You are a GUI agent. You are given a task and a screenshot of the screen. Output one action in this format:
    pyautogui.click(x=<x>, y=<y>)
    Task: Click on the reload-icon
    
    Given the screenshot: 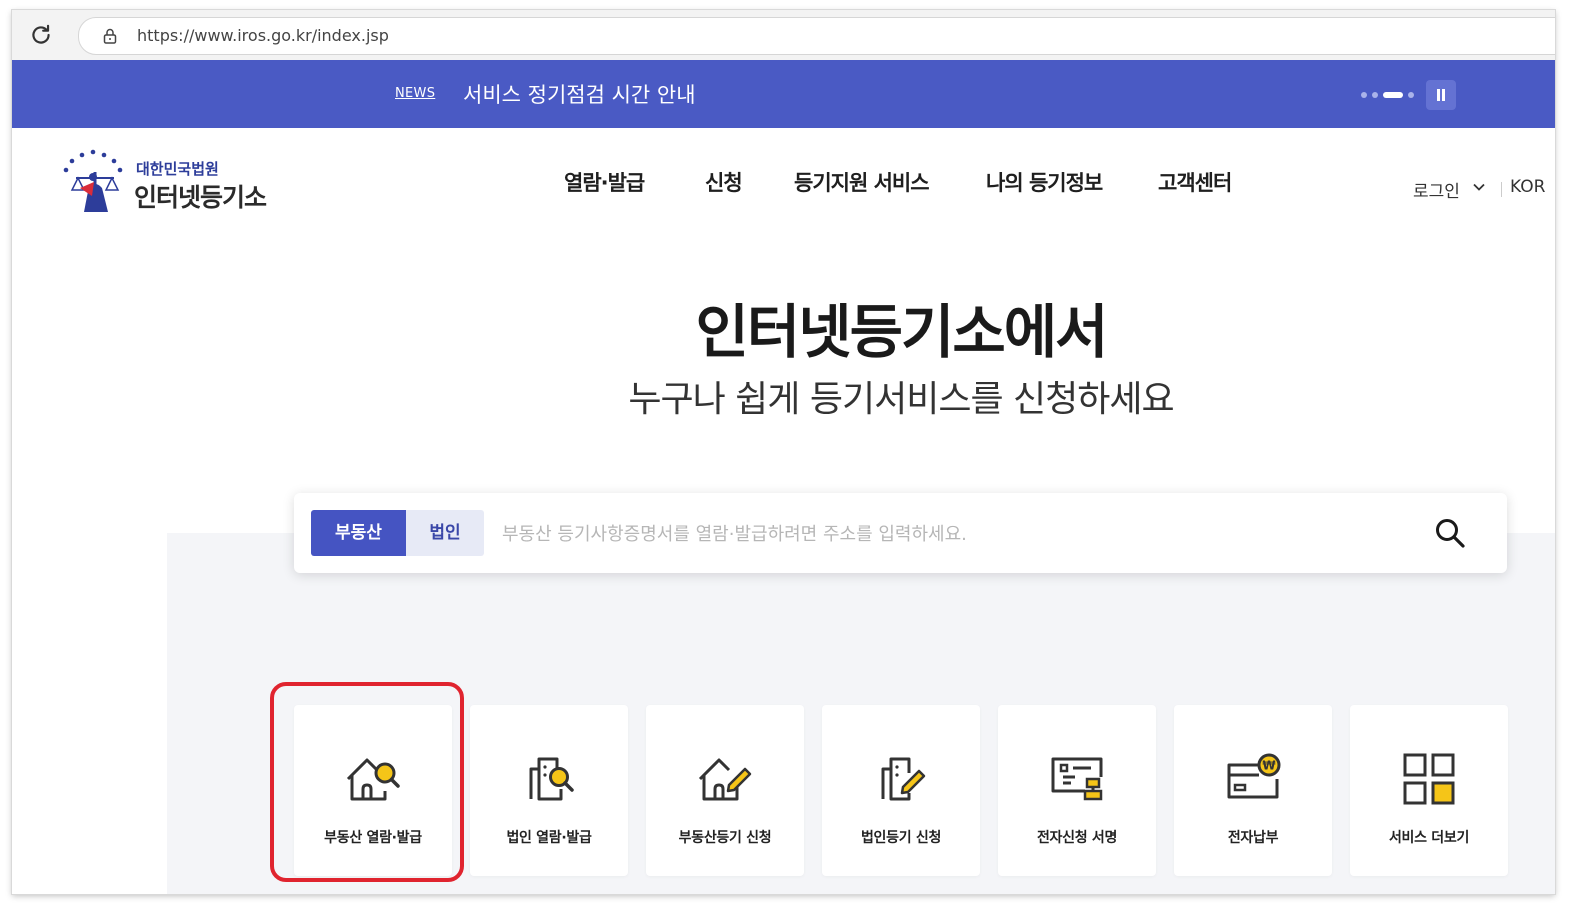 What is the action you would take?
    pyautogui.click(x=41, y=35)
    